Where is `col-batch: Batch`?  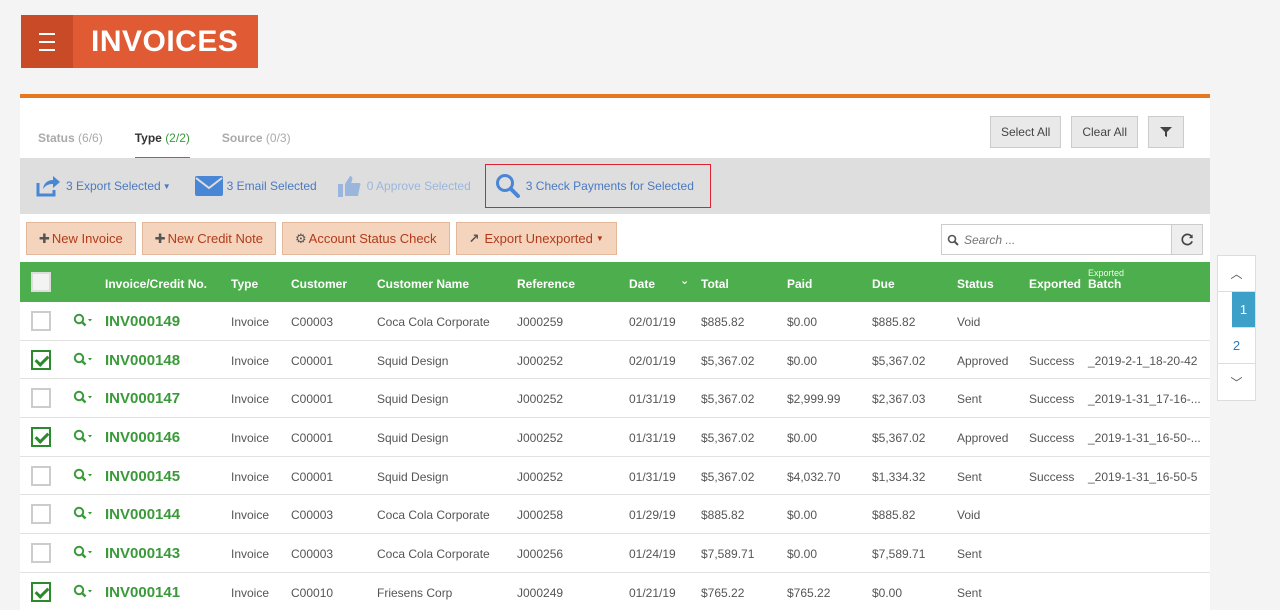 col-batch: Batch is located at coordinates (1104, 284).